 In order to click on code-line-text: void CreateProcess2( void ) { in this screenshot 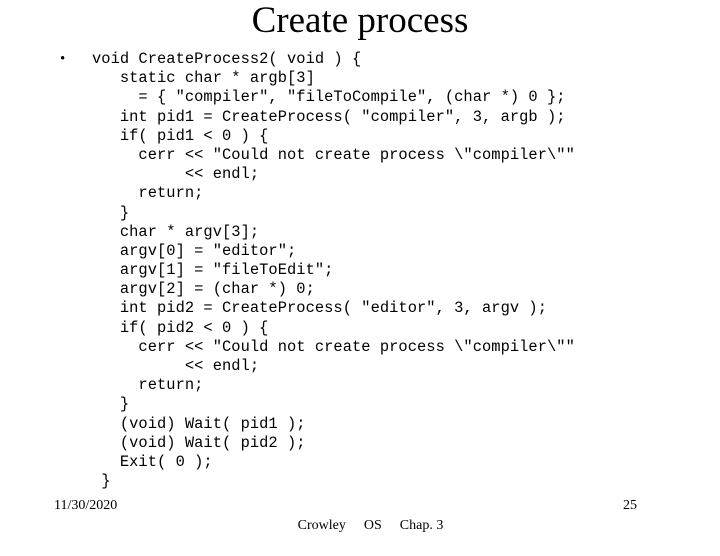, I will do `click(227, 59)`.